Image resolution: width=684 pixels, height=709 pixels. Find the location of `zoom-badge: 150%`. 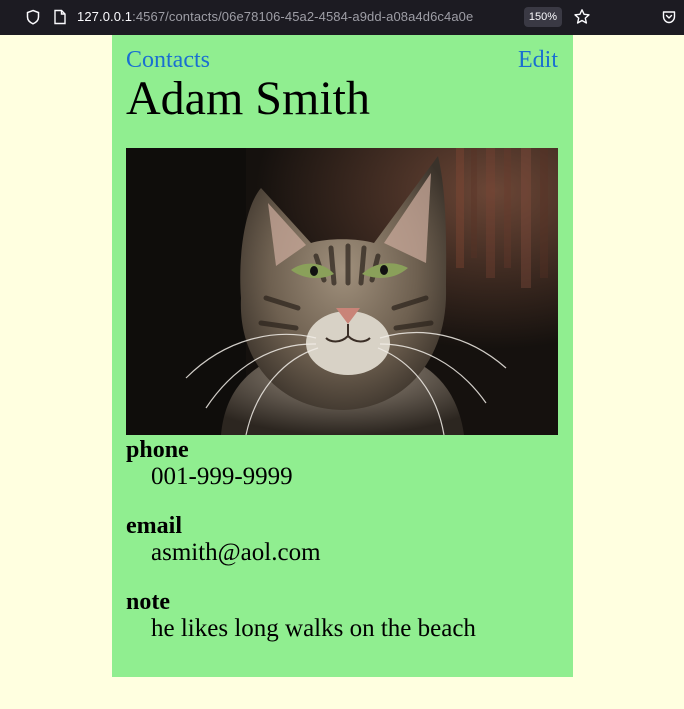

zoom-badge: 150% is located at coordinates (543, 17).